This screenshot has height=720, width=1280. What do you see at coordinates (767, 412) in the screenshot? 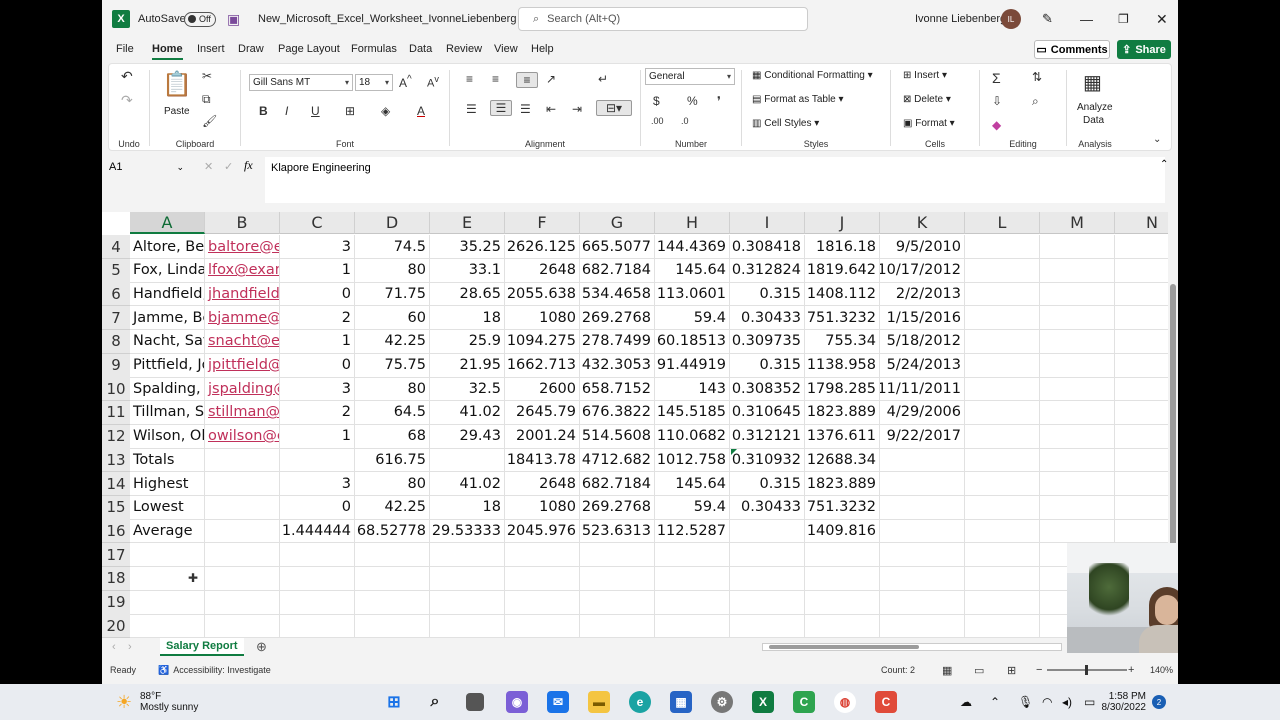
I see `cell-i11: 0.310645` at bounding box center [767, 412].